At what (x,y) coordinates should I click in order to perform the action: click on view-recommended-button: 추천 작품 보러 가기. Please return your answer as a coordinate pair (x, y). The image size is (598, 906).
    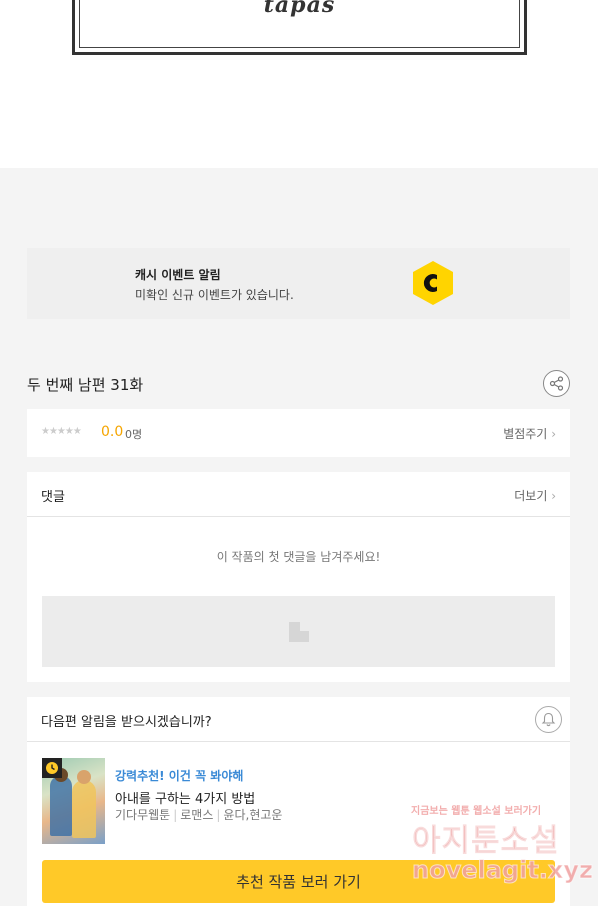
    Looking at the image, I should click on (298, 881).